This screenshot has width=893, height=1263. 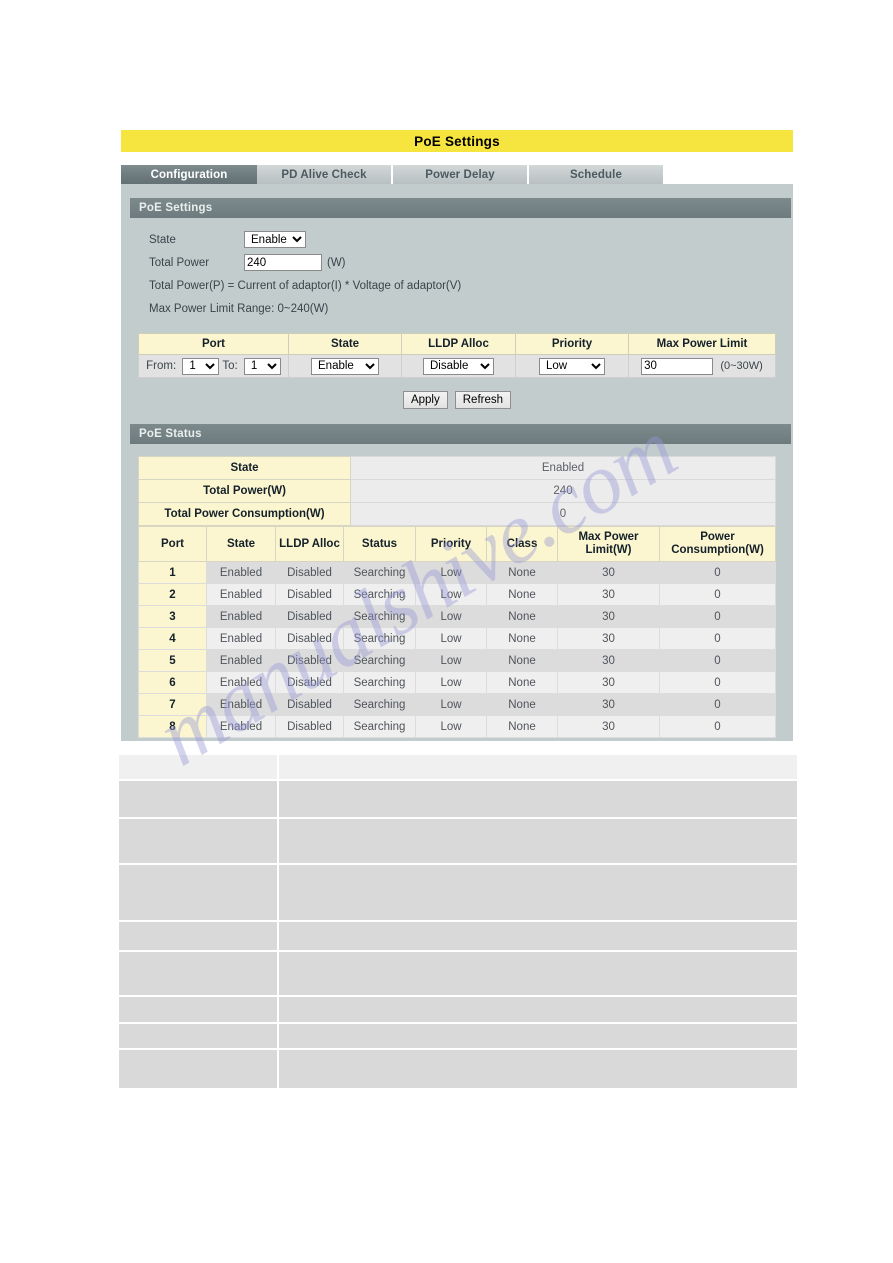 I want to click on status-cell-port: 2, so click(x=172, y=594).